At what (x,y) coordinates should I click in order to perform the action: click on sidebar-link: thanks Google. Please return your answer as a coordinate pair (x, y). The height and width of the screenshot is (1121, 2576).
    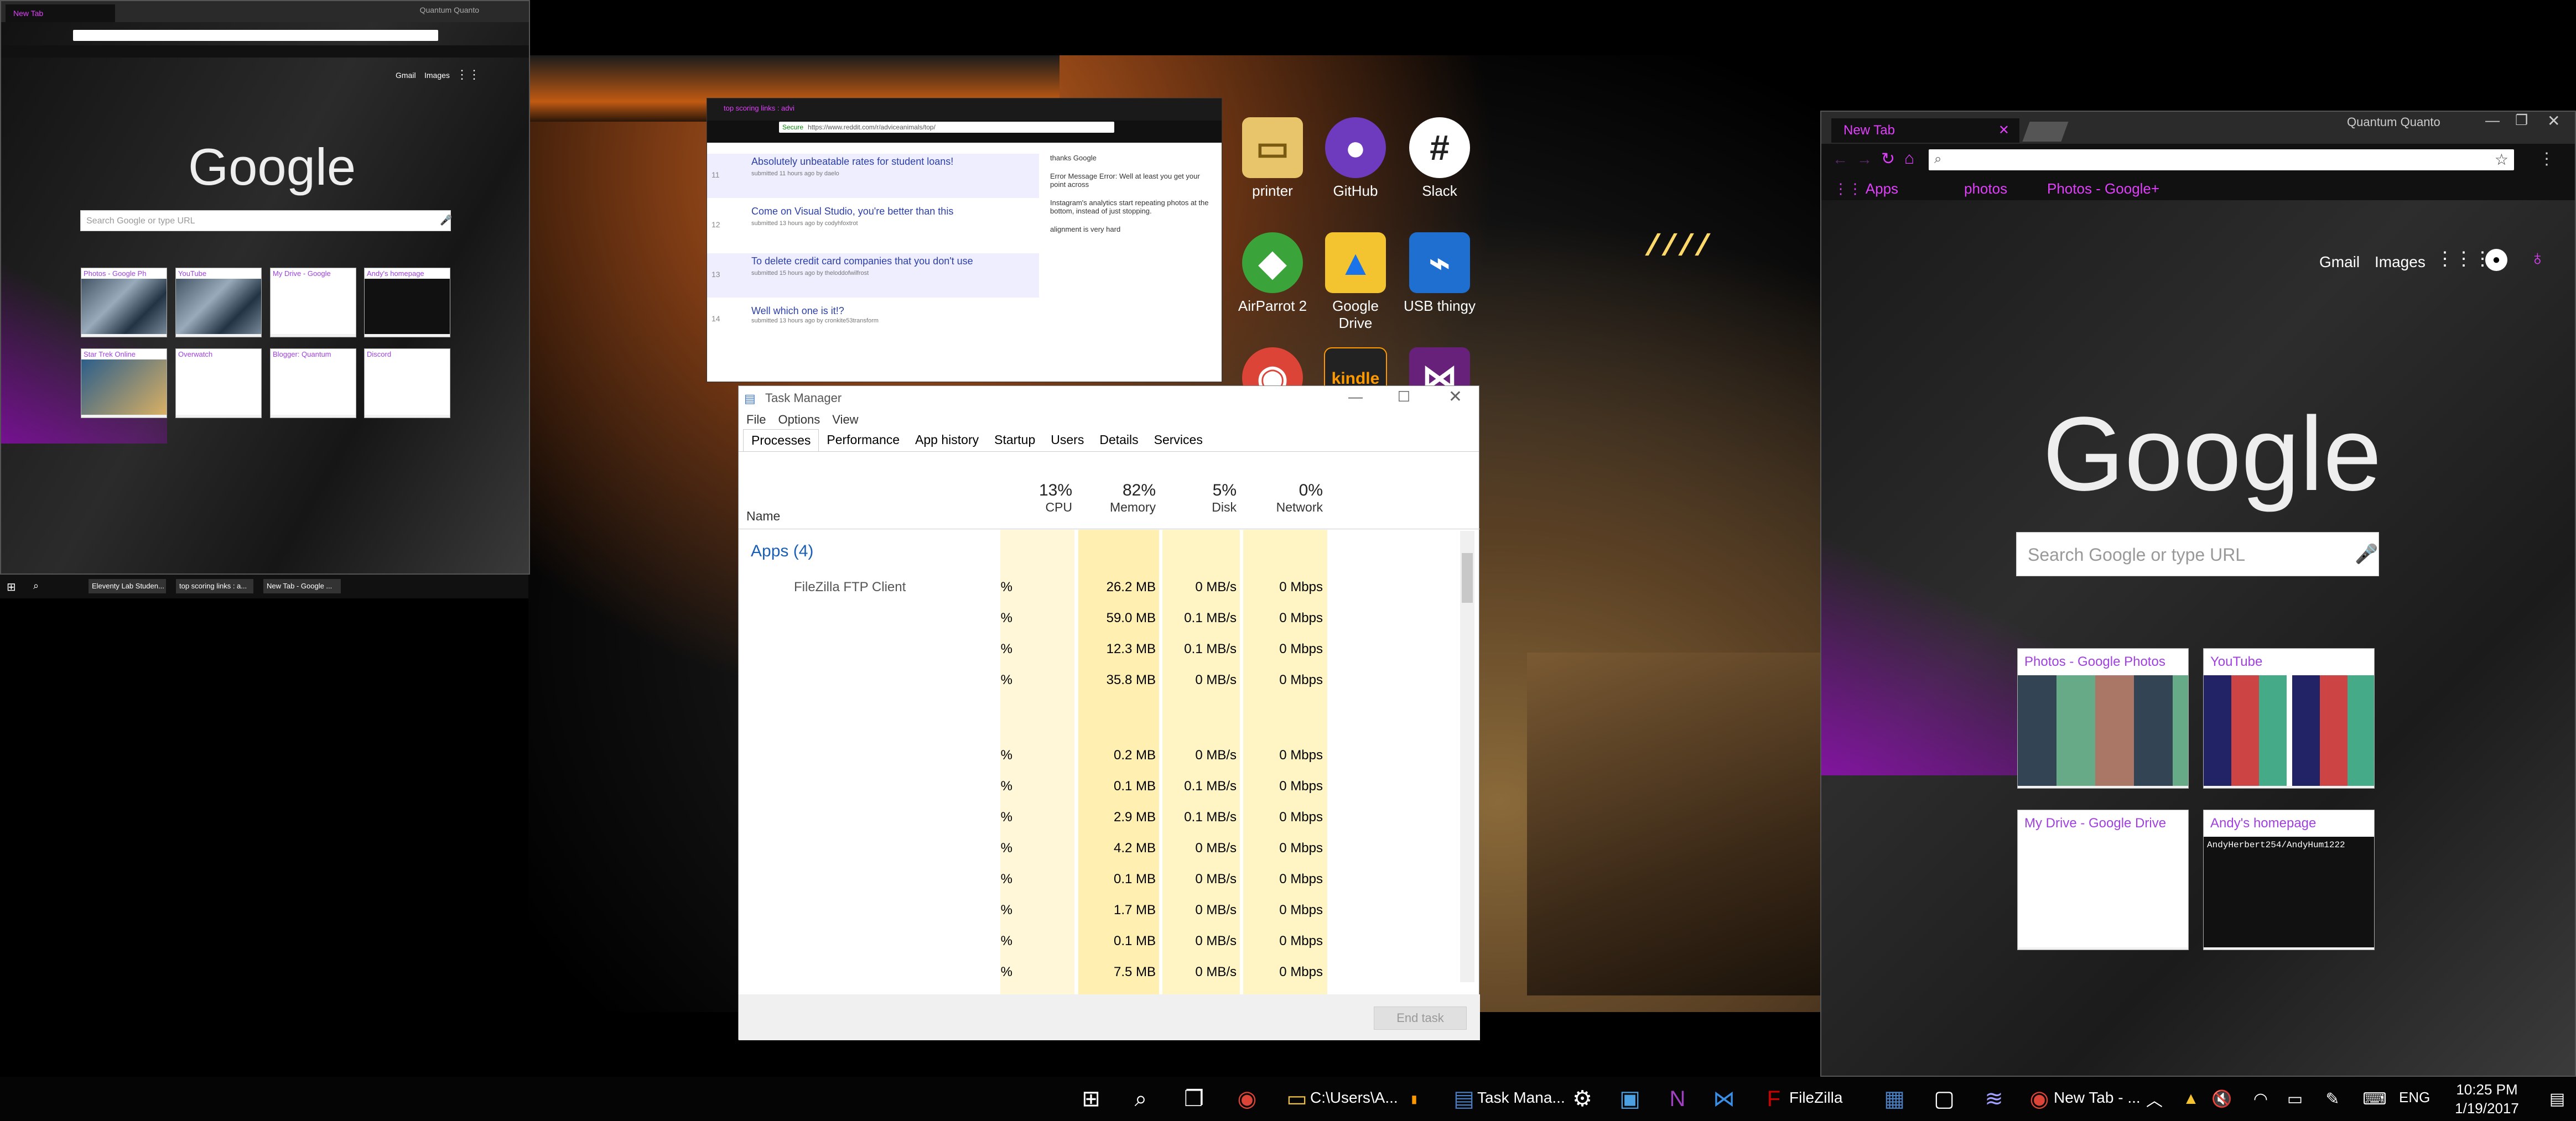
    Looking at the image, I should click on (1130, 158).